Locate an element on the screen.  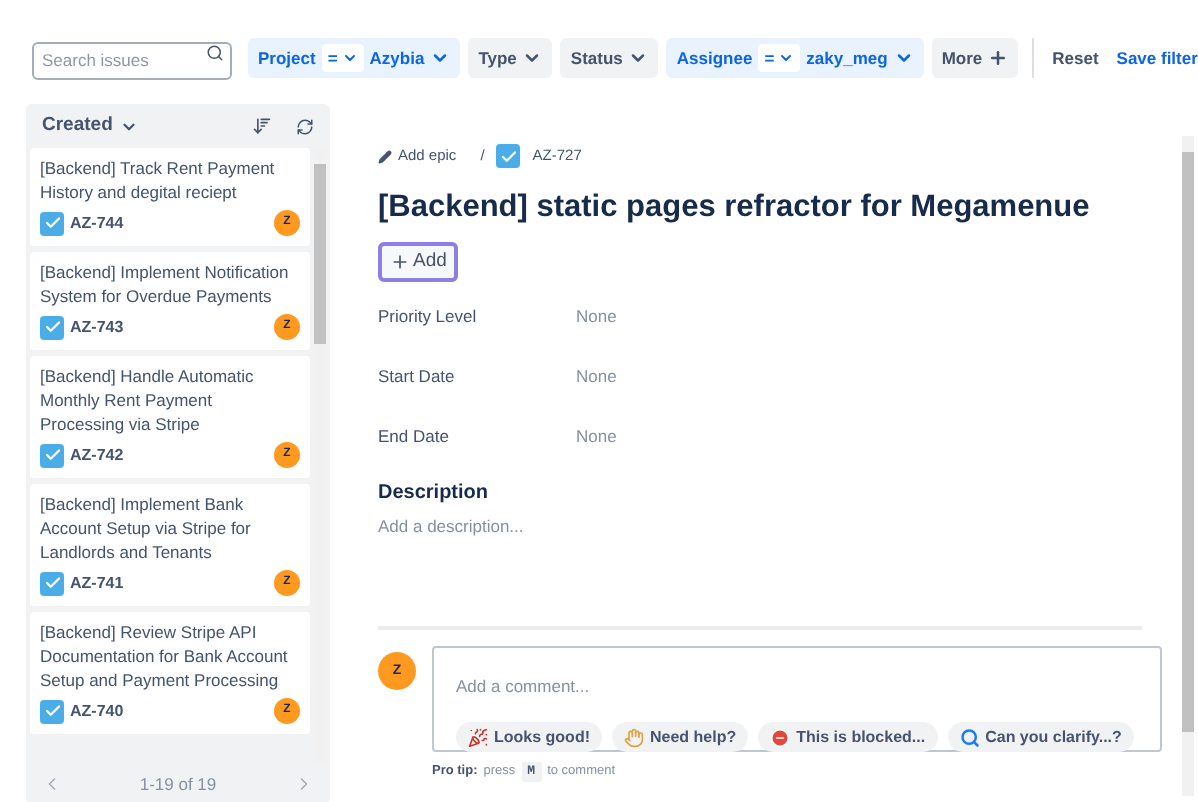
issue-title: [Backend] static pages refractor for Megamenue is located at coordinates (735, 208).